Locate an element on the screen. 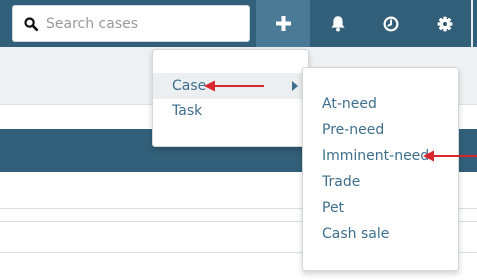  add-button is located at coordinates (283, 23).